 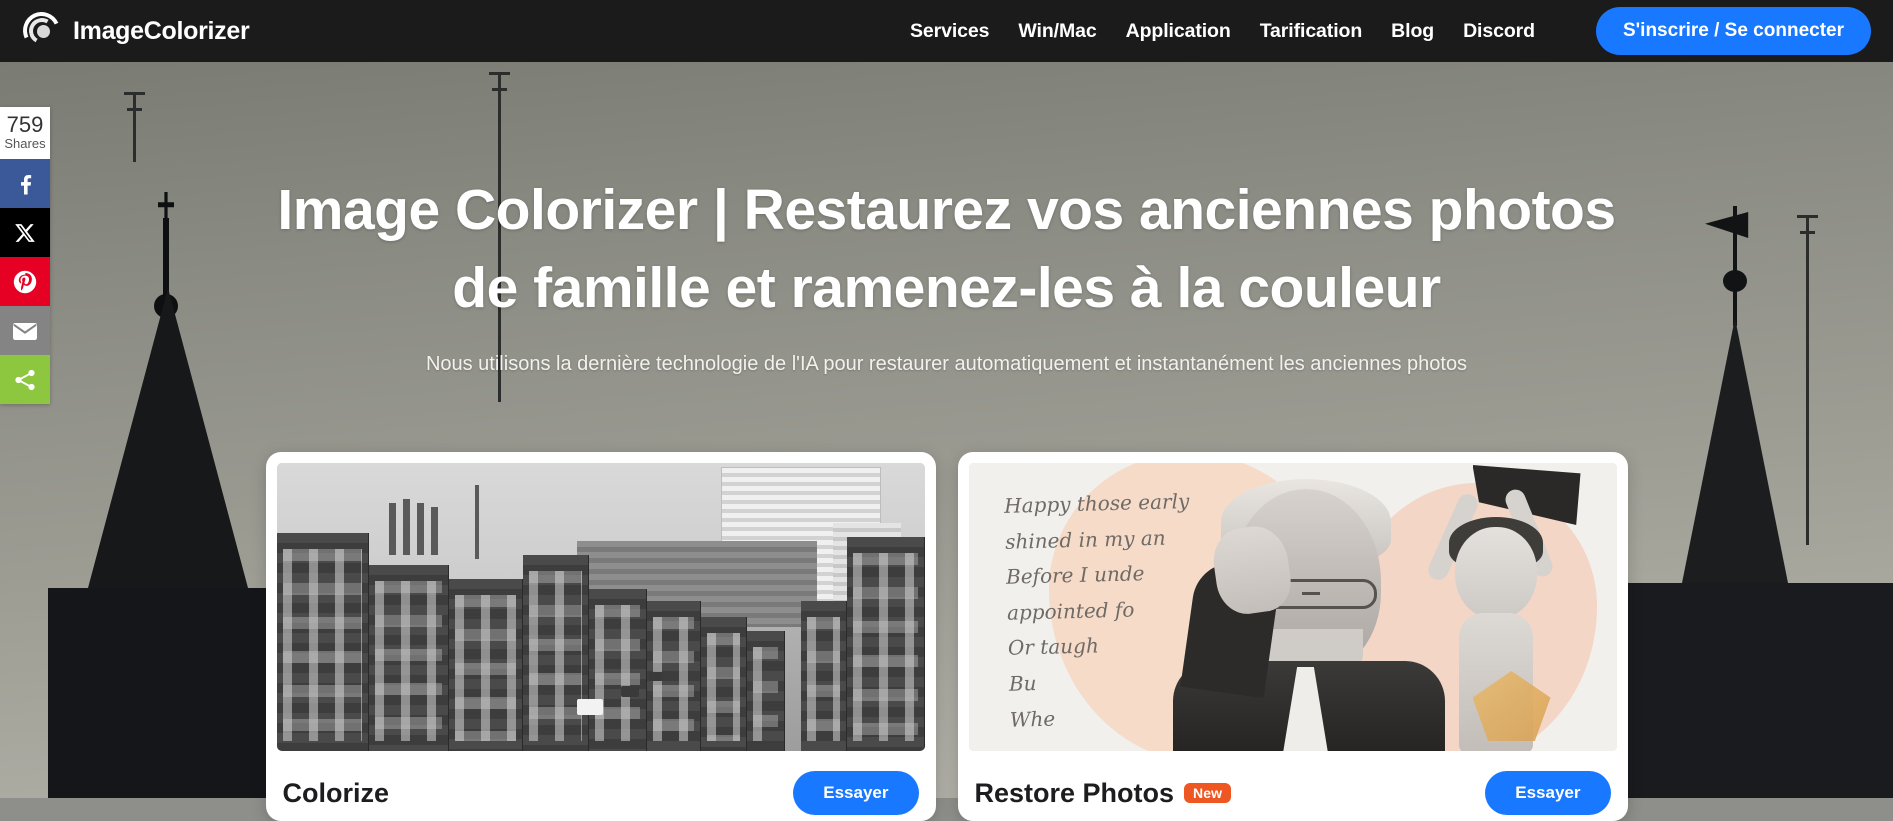 I want to click on share-count: 759 Shares, so click(x=25, y=133).